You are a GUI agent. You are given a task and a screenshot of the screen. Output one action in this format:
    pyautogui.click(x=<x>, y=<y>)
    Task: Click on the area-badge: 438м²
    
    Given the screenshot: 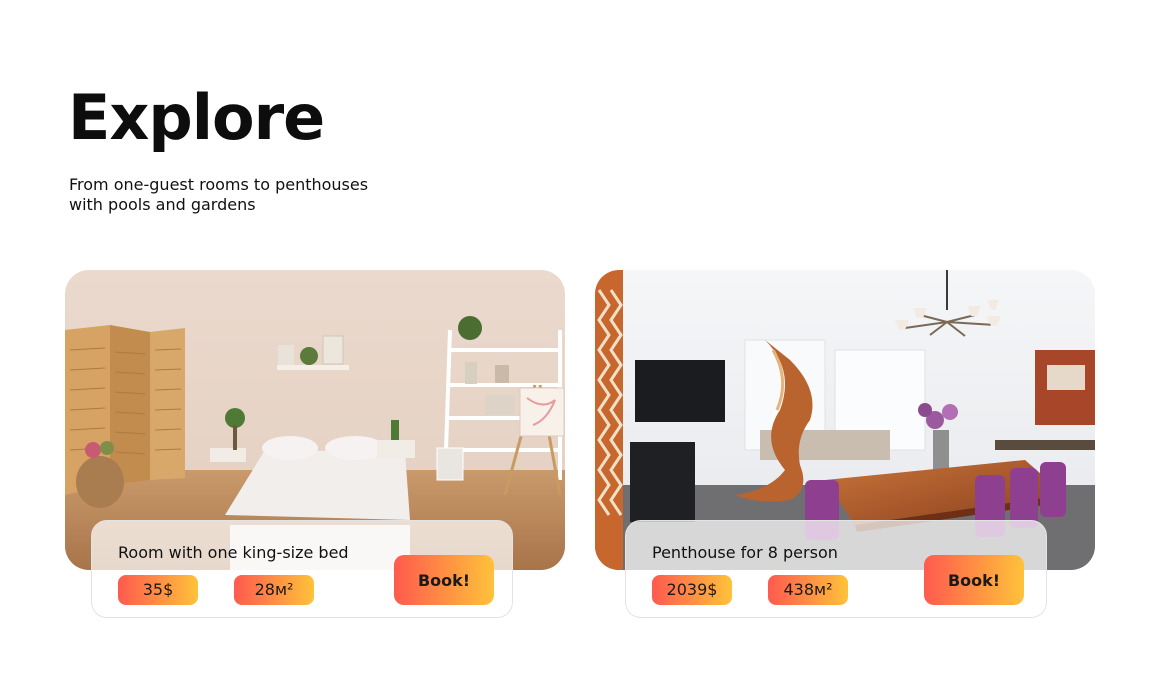 What is the action you would take?
    pyautogui.click(x=808, y=590)
    